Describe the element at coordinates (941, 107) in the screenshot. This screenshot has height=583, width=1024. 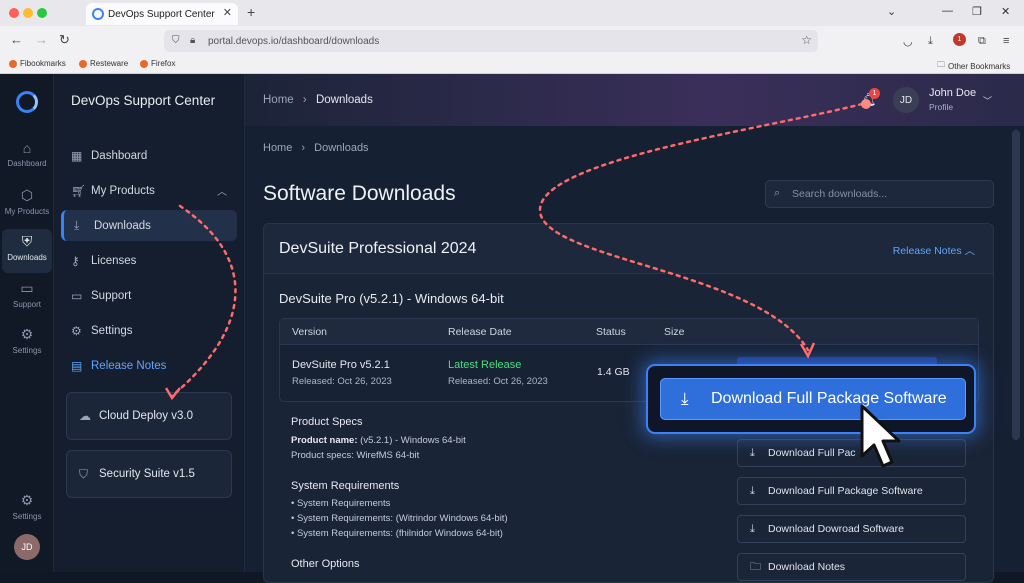
I see `user-profile-label: Profile` at that location.